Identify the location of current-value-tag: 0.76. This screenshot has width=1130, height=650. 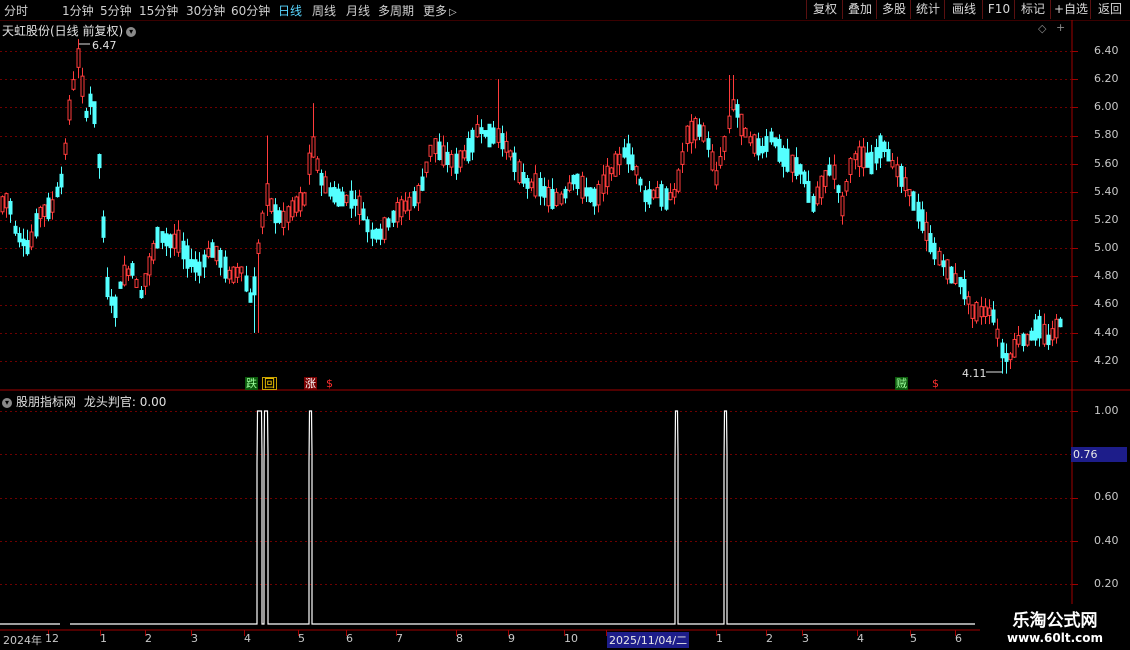
(1099, 454).